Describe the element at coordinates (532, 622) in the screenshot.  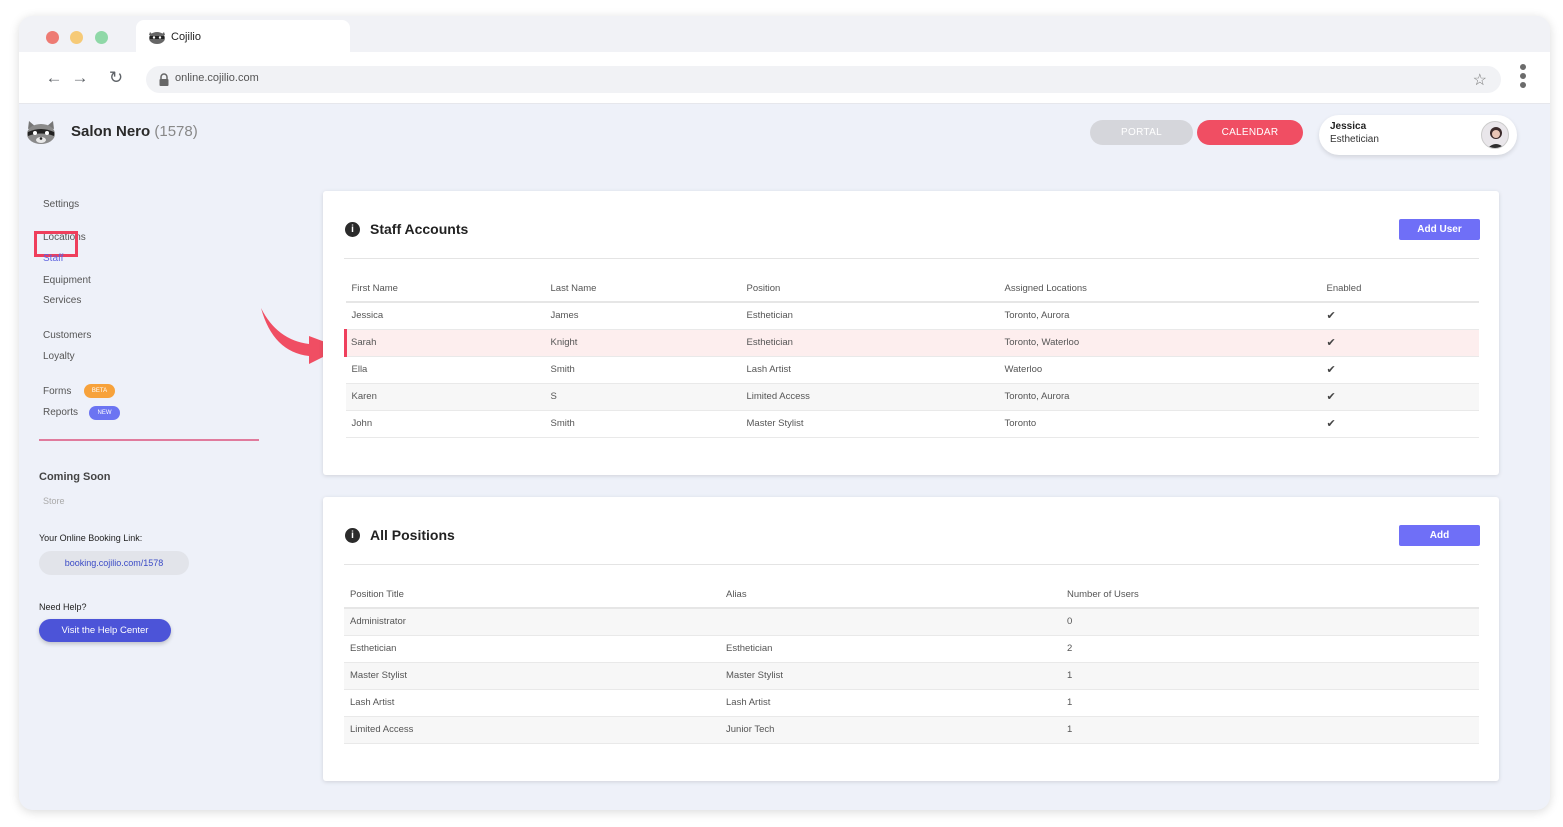
I see `cell-position-title: Administrator` at that location.